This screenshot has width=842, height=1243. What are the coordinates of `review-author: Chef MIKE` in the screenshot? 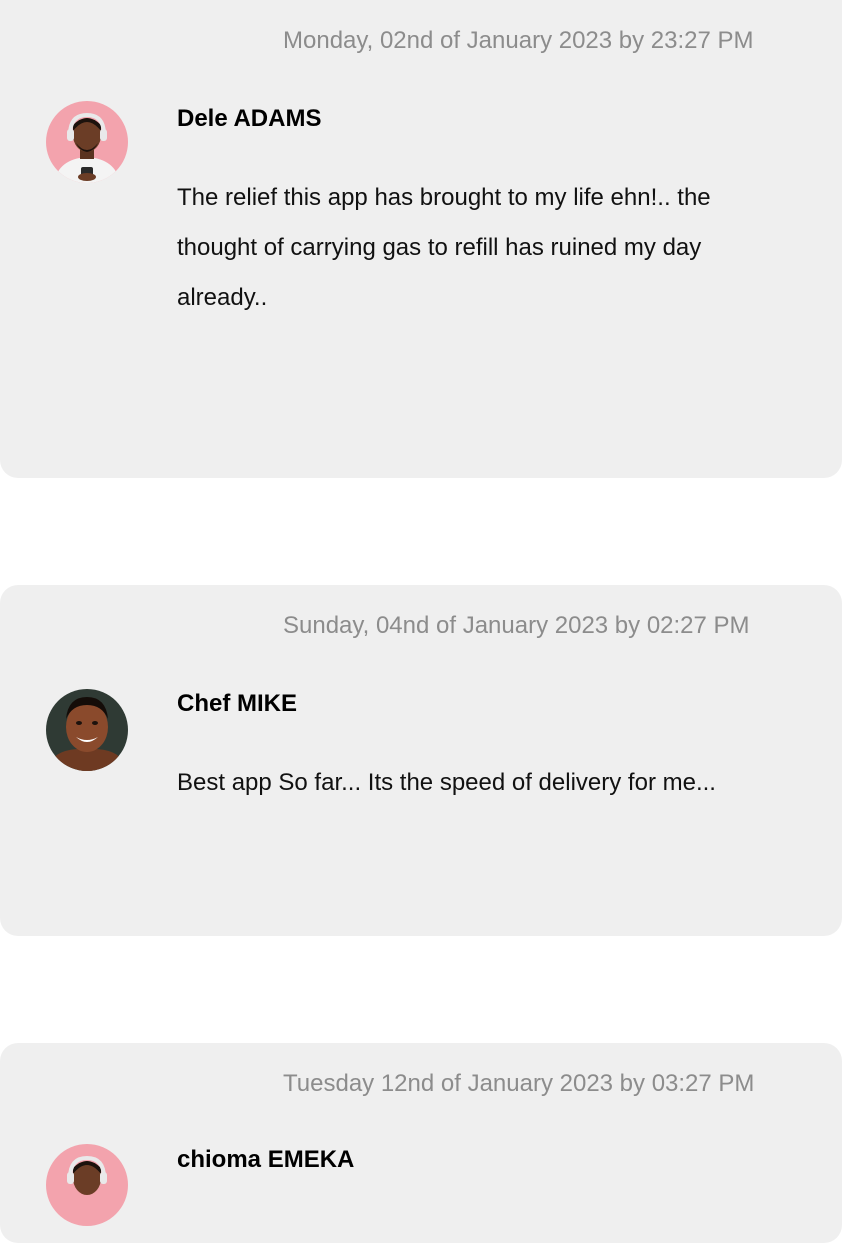 It's located at (237, 703).